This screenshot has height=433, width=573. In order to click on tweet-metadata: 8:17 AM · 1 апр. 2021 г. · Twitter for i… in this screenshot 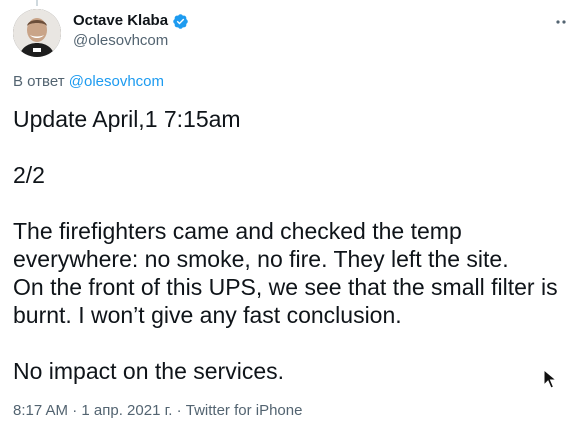, I will do `click(157, 411)`.